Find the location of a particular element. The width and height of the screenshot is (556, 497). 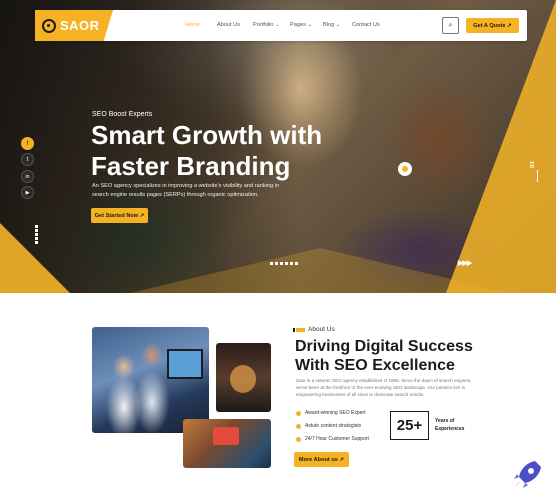

get-a-quote-button: Get A Quote ↗ is located at coordinates (492, 25).